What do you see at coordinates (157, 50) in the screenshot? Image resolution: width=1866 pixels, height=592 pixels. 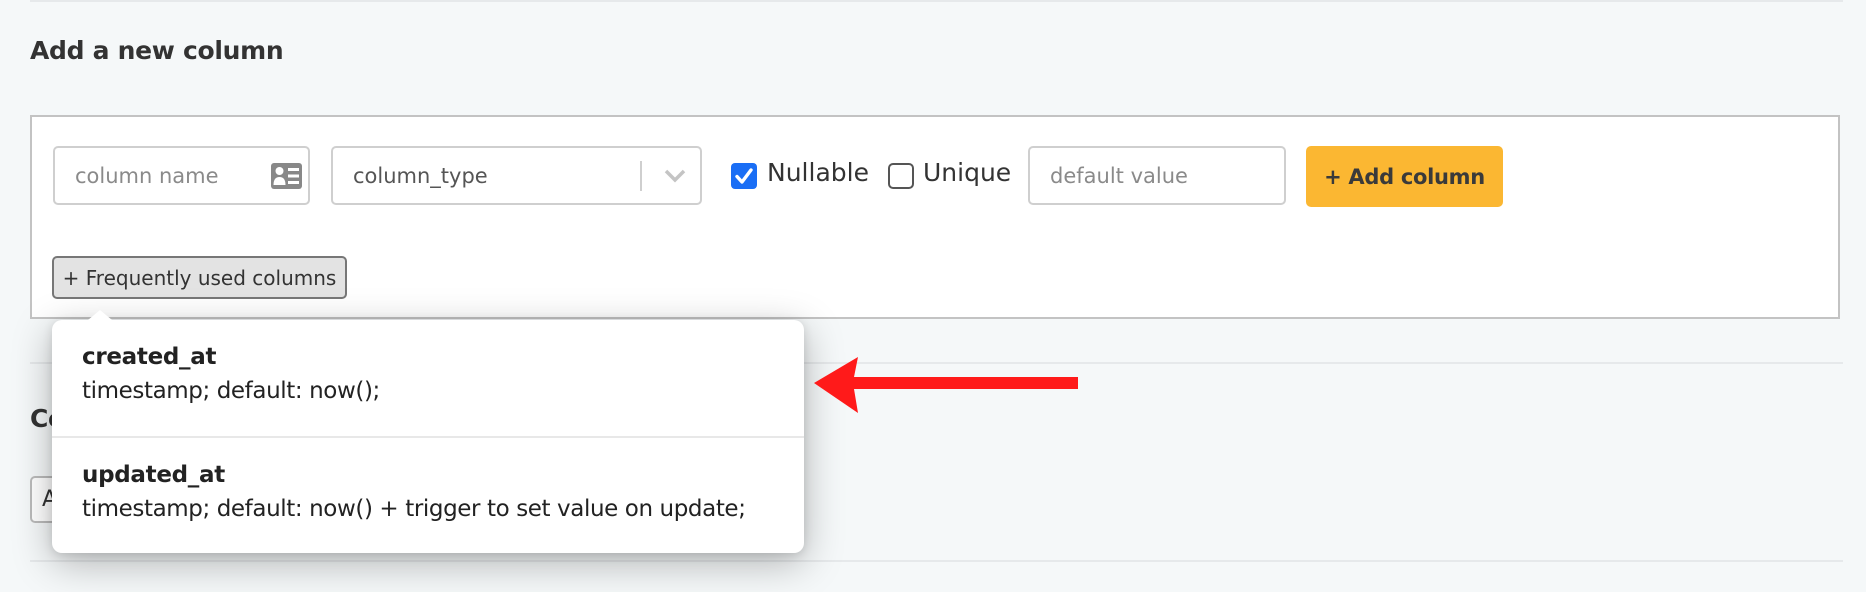 I see `section-title-add-column: Add a new column` at bounding box center [157, 50].